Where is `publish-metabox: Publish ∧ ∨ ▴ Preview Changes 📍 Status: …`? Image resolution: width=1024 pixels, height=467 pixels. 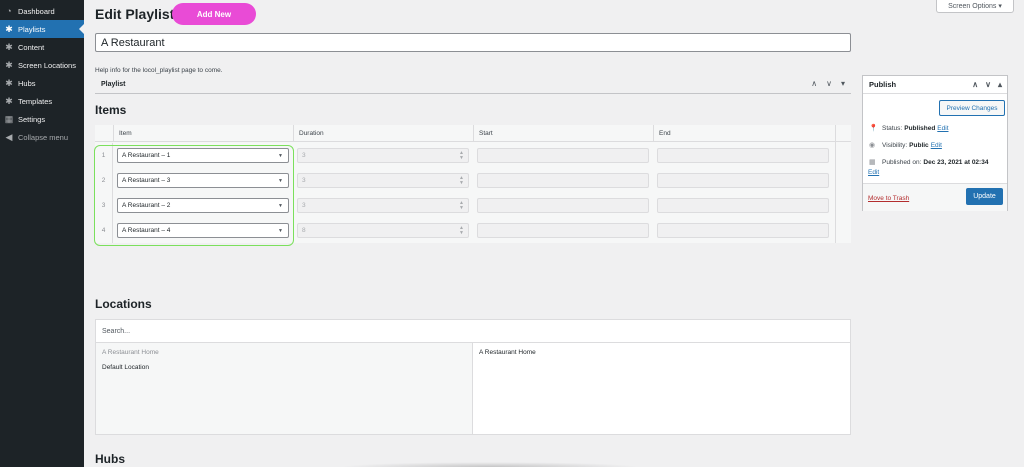
publish-metabox: Publish ∧ ∨ ▴ Preview Changes 📍 Status: … is located at coordinates (935, 143).